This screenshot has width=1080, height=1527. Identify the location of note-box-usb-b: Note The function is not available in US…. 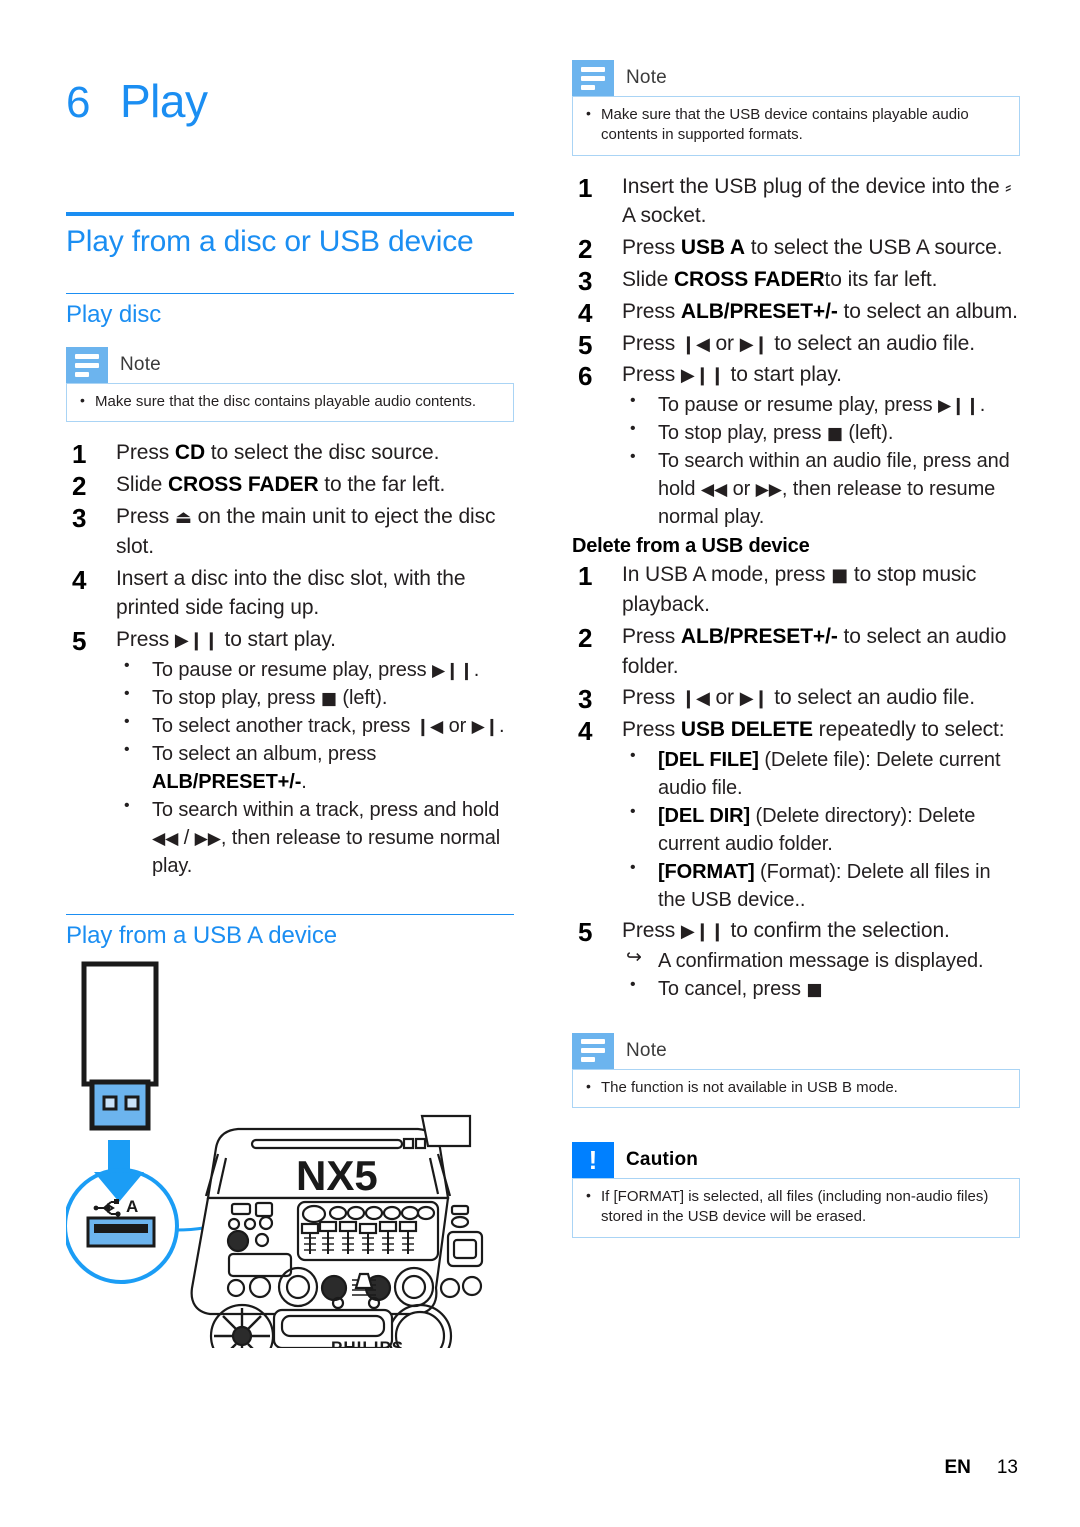
(796, 1070).